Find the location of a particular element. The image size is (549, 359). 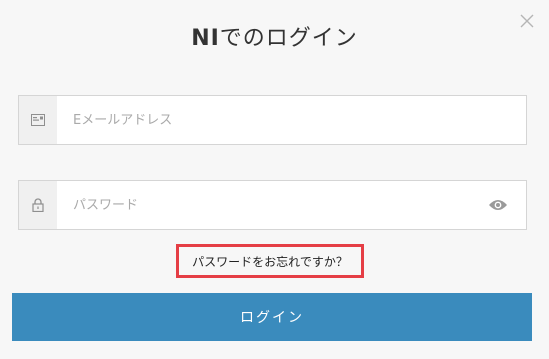

lock-icon is located at coordinates (38, 205).